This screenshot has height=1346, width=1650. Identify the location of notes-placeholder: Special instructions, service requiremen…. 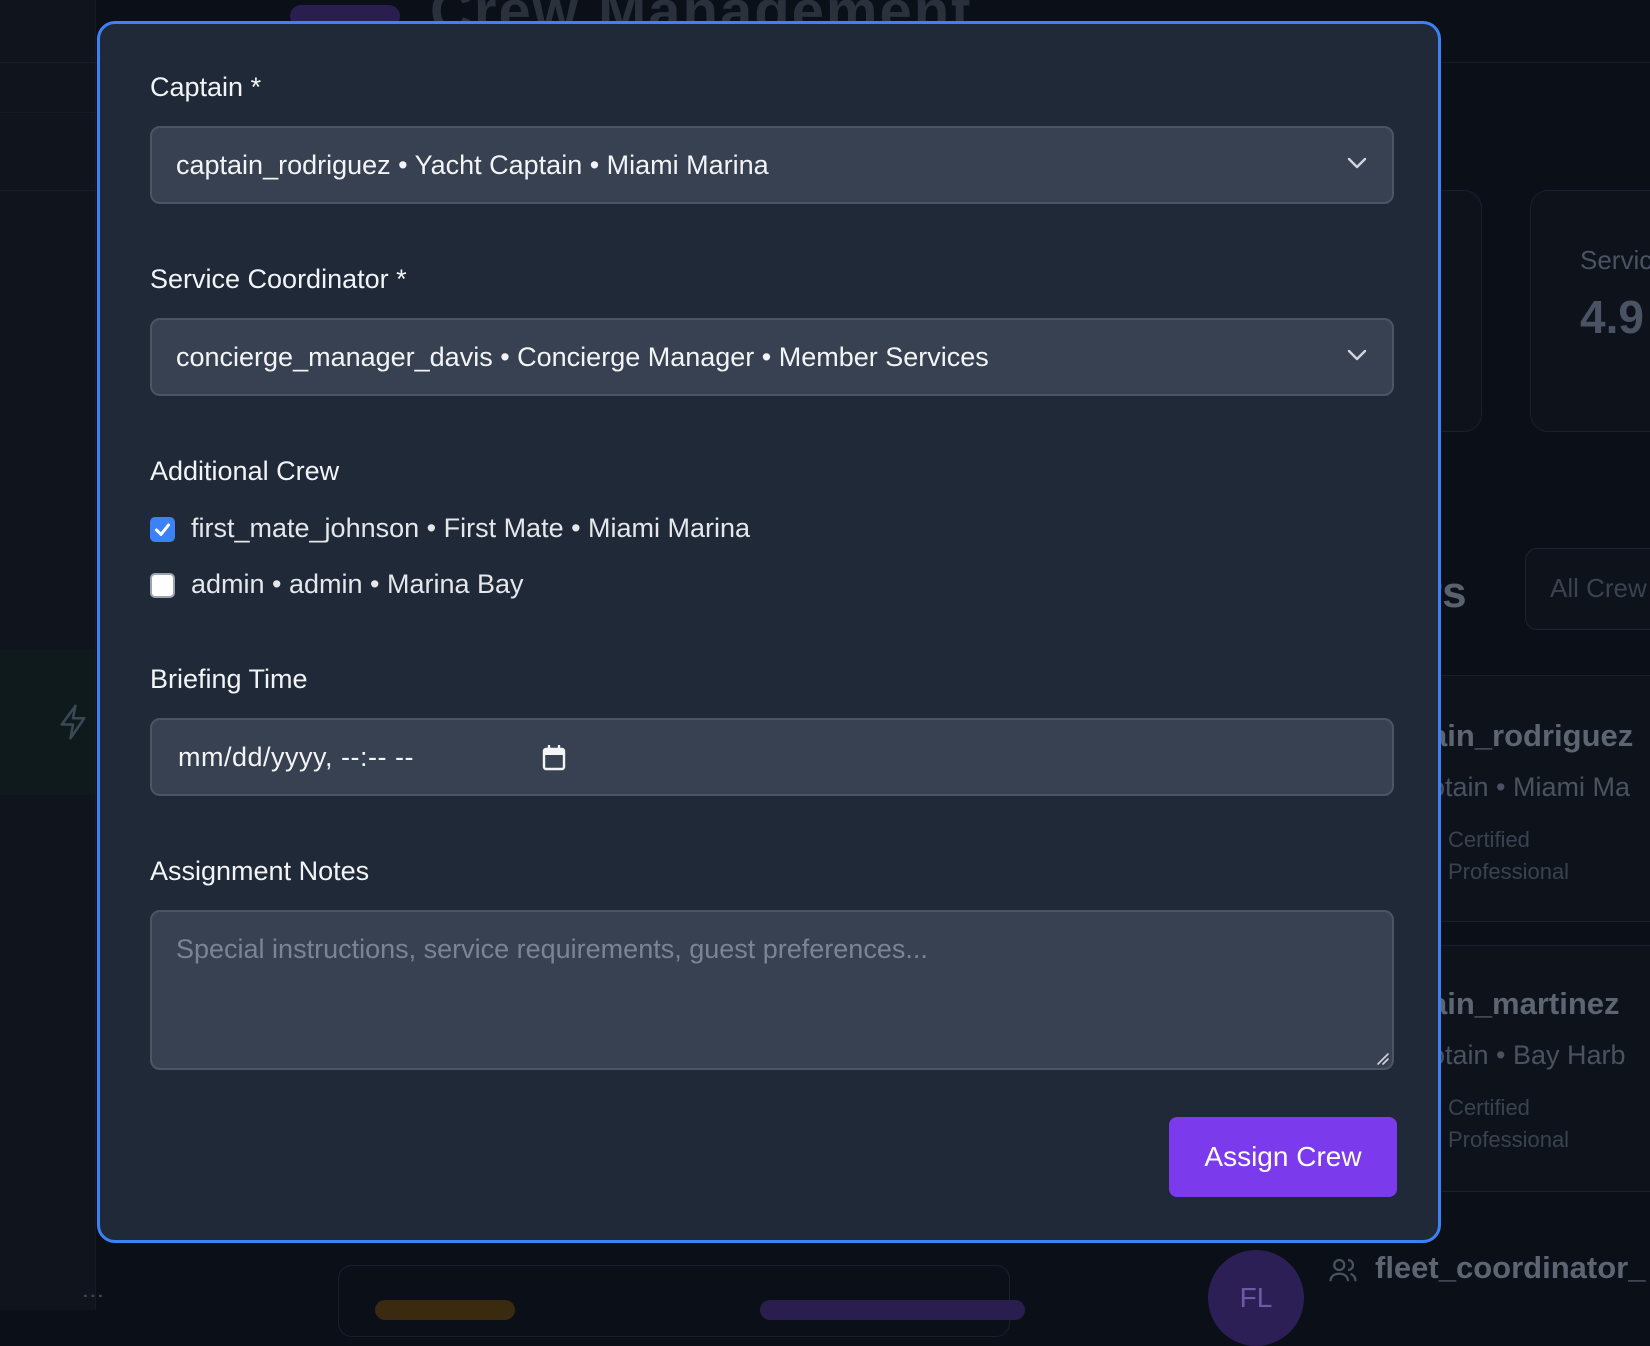
(552, 949).